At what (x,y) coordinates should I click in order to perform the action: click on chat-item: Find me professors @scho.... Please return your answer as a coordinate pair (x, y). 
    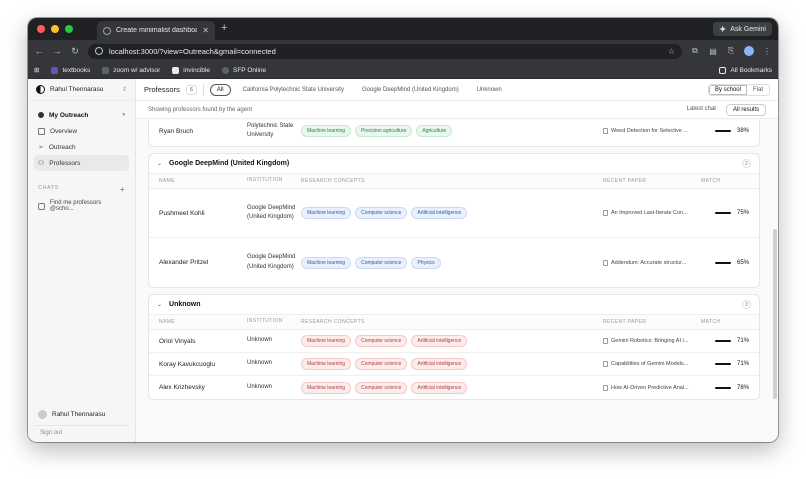
    Looking at the image, I should click on (81, 206).